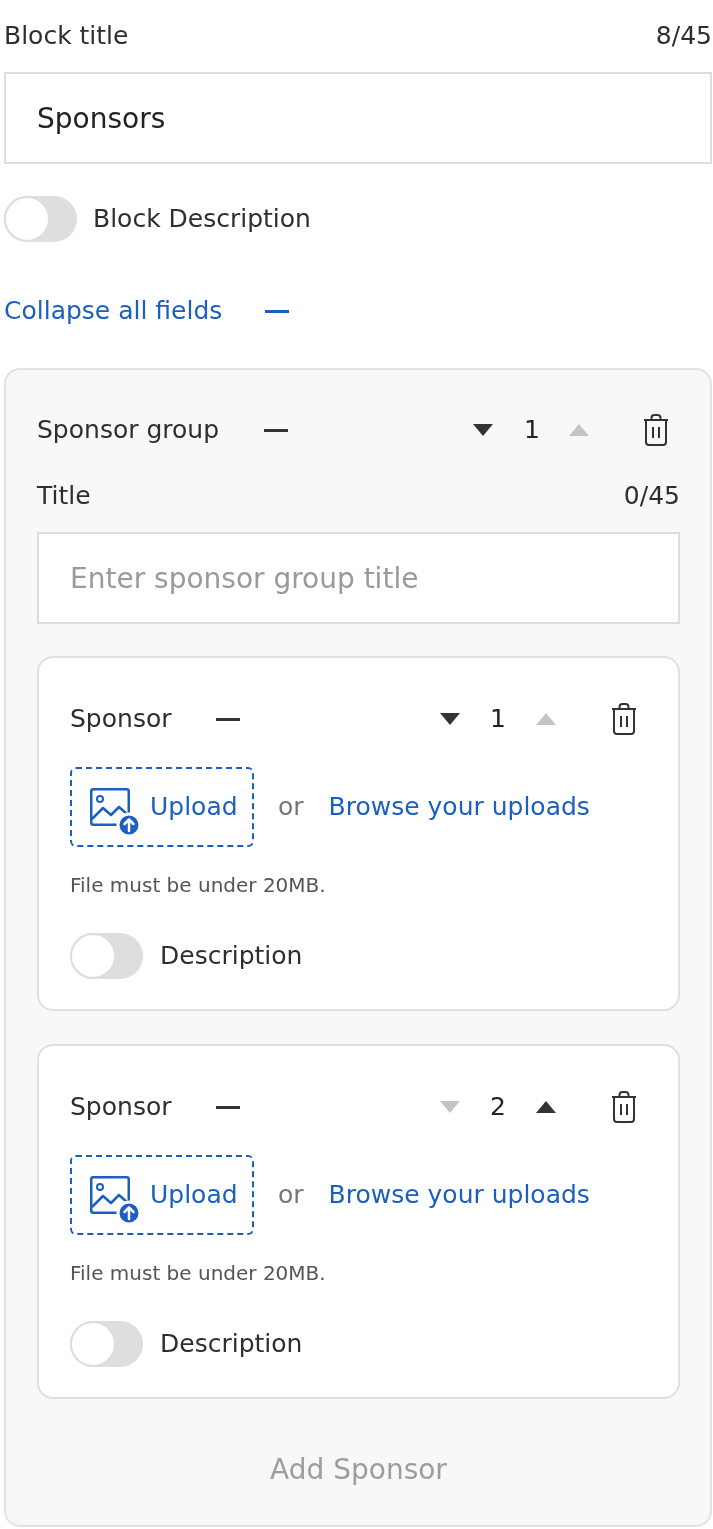  I want to click on section-title: Sponsor group, so click(128, 430).